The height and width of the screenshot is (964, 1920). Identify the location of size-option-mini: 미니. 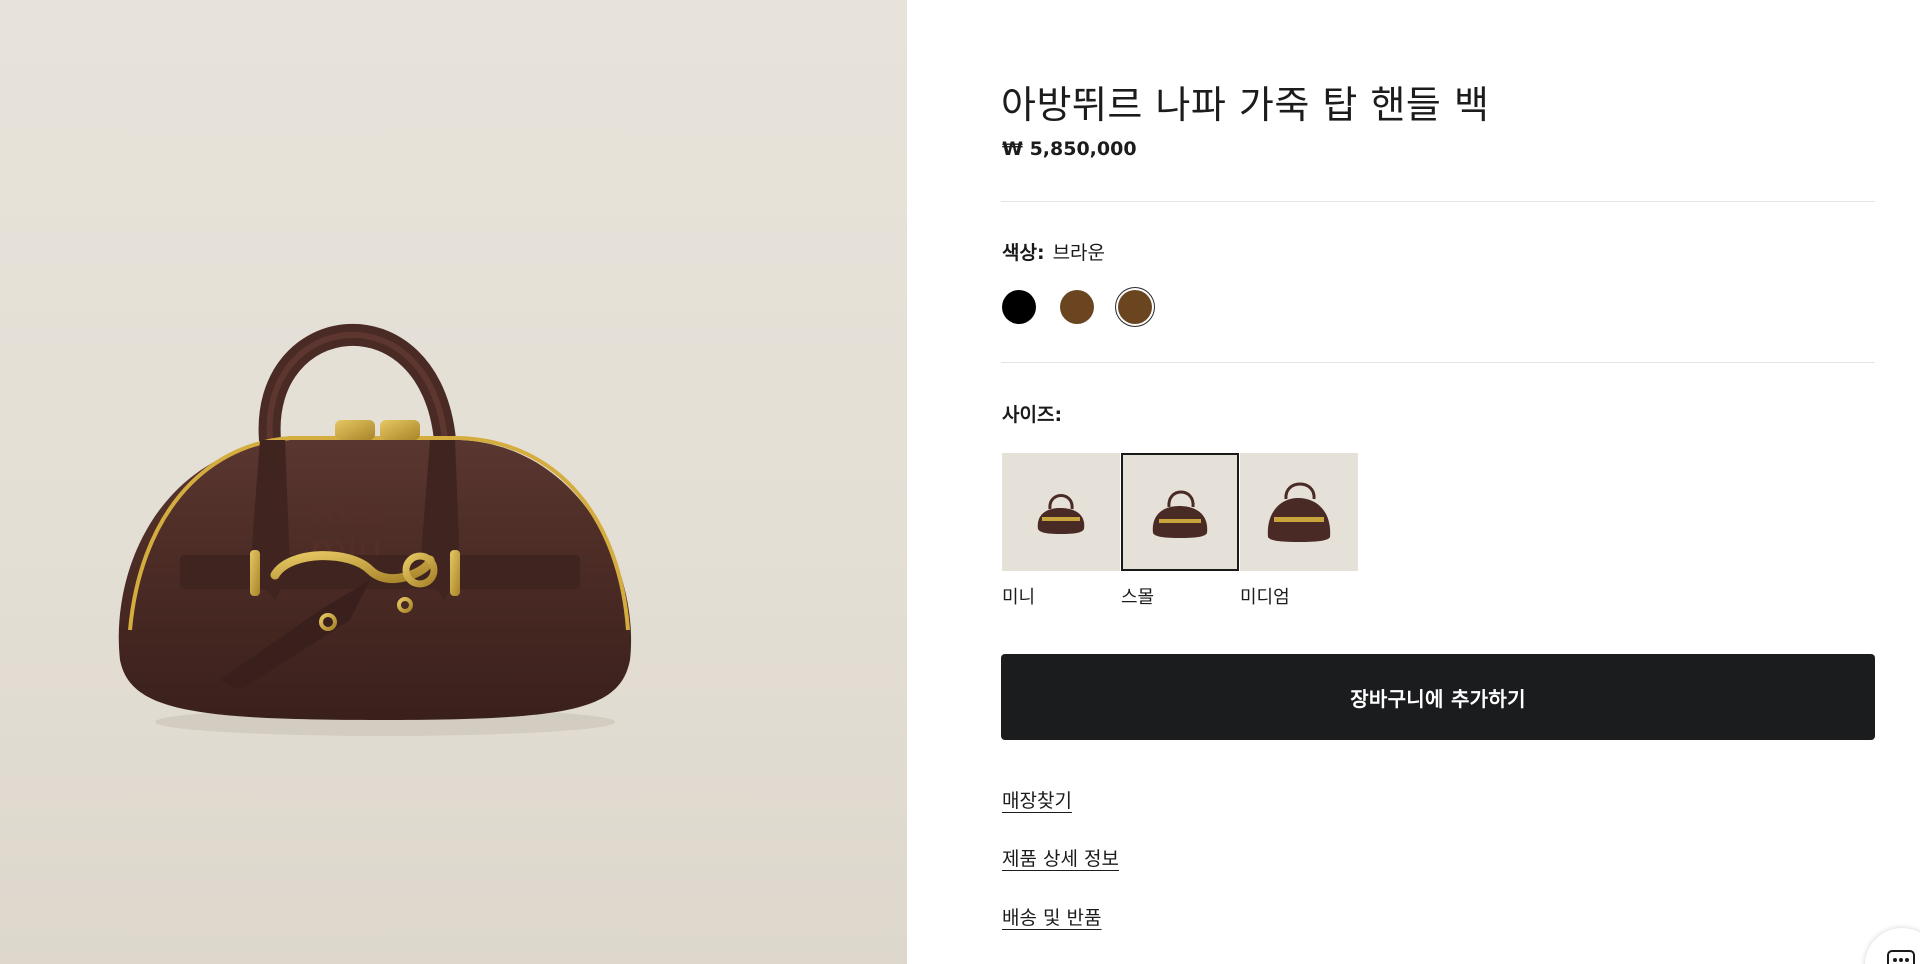
(1061, 531).